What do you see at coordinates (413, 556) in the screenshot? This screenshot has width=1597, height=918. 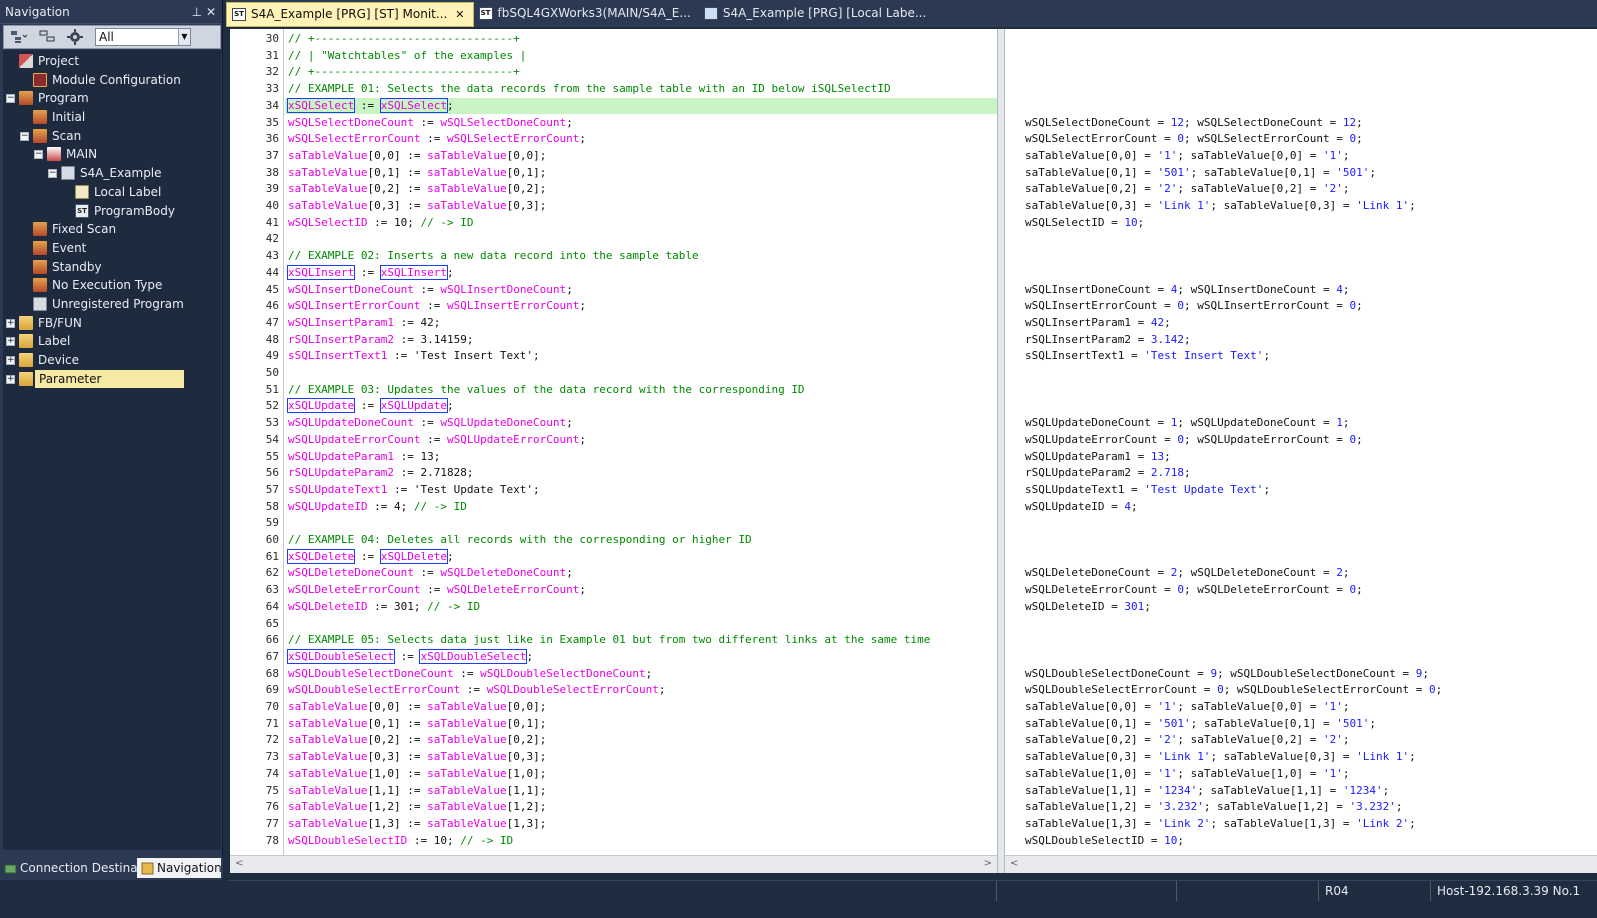 I see `code-variable: xSQLDelete` at bounding box center [413, 556].